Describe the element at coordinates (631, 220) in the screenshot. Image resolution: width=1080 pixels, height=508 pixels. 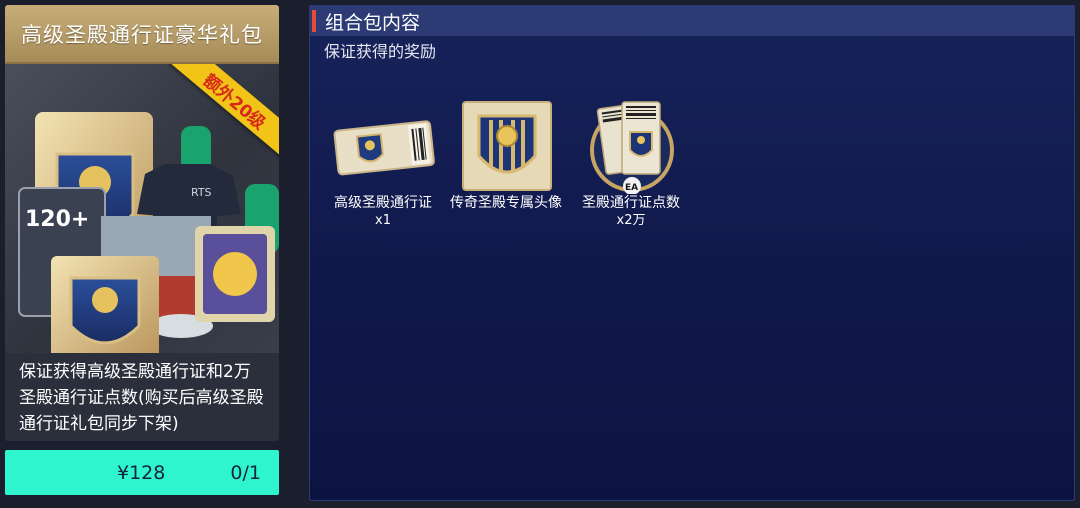
I see `reward-quantity: x2万` at that location.